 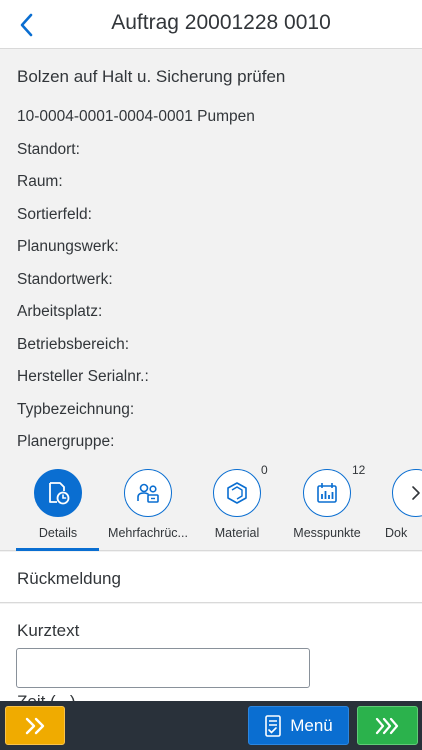 What do you see at coordinates (48, 630) in the screenshot?
I see `kurztext-label: Kurztext` at bounding box center [48, 630].